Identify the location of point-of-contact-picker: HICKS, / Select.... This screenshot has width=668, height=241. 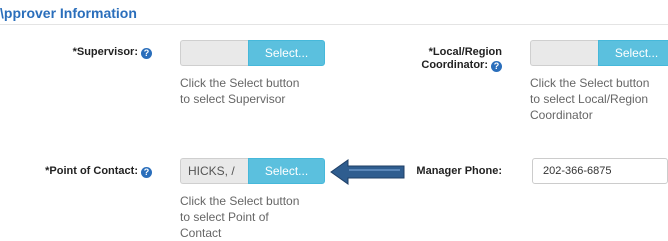
(252, 171).